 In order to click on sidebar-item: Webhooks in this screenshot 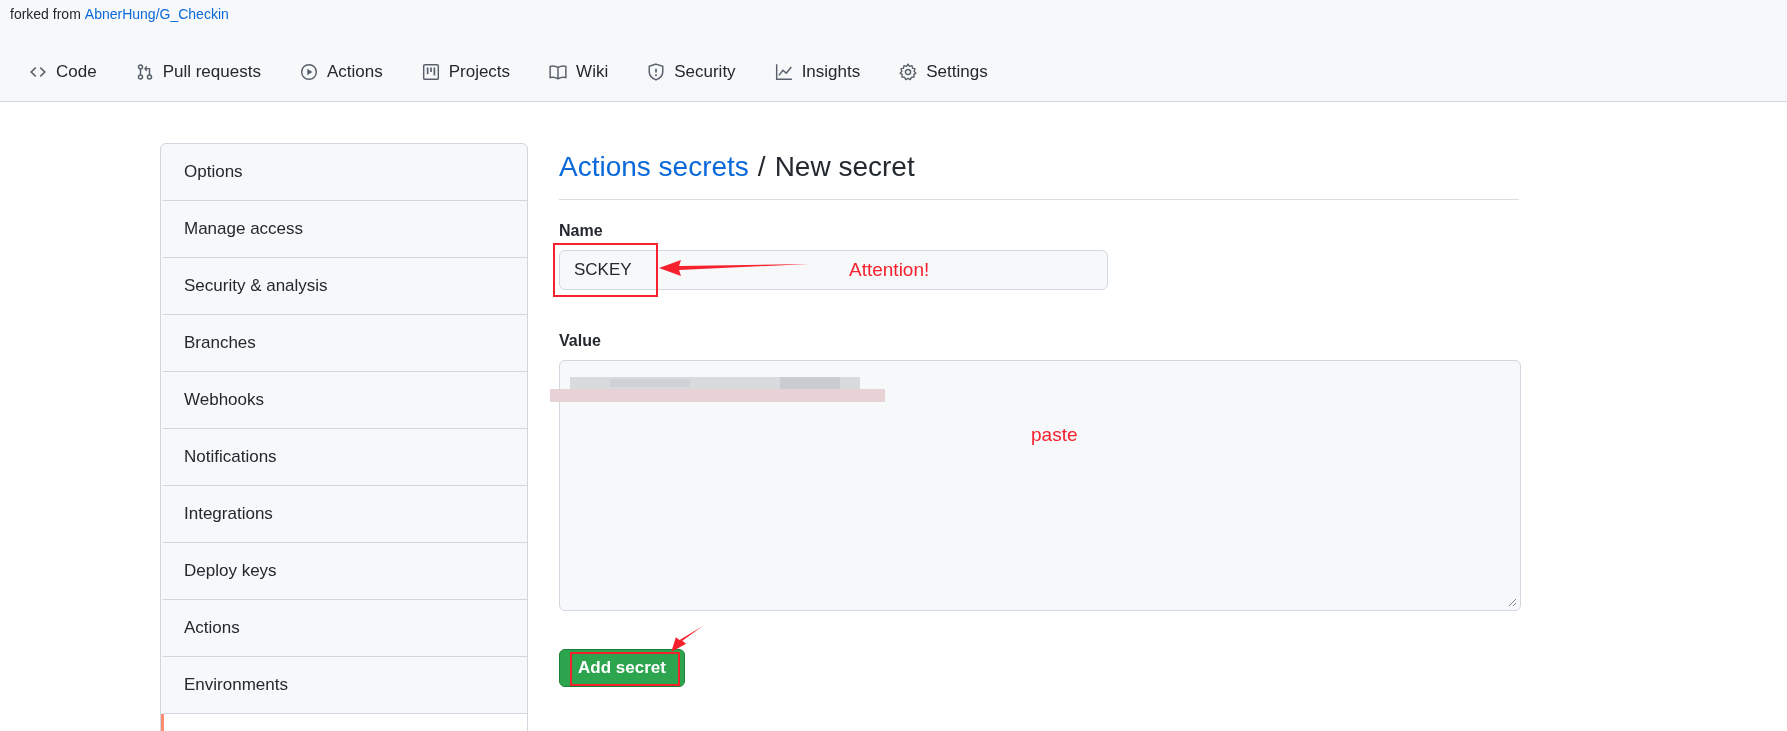, I will do `click(344, 400)`.